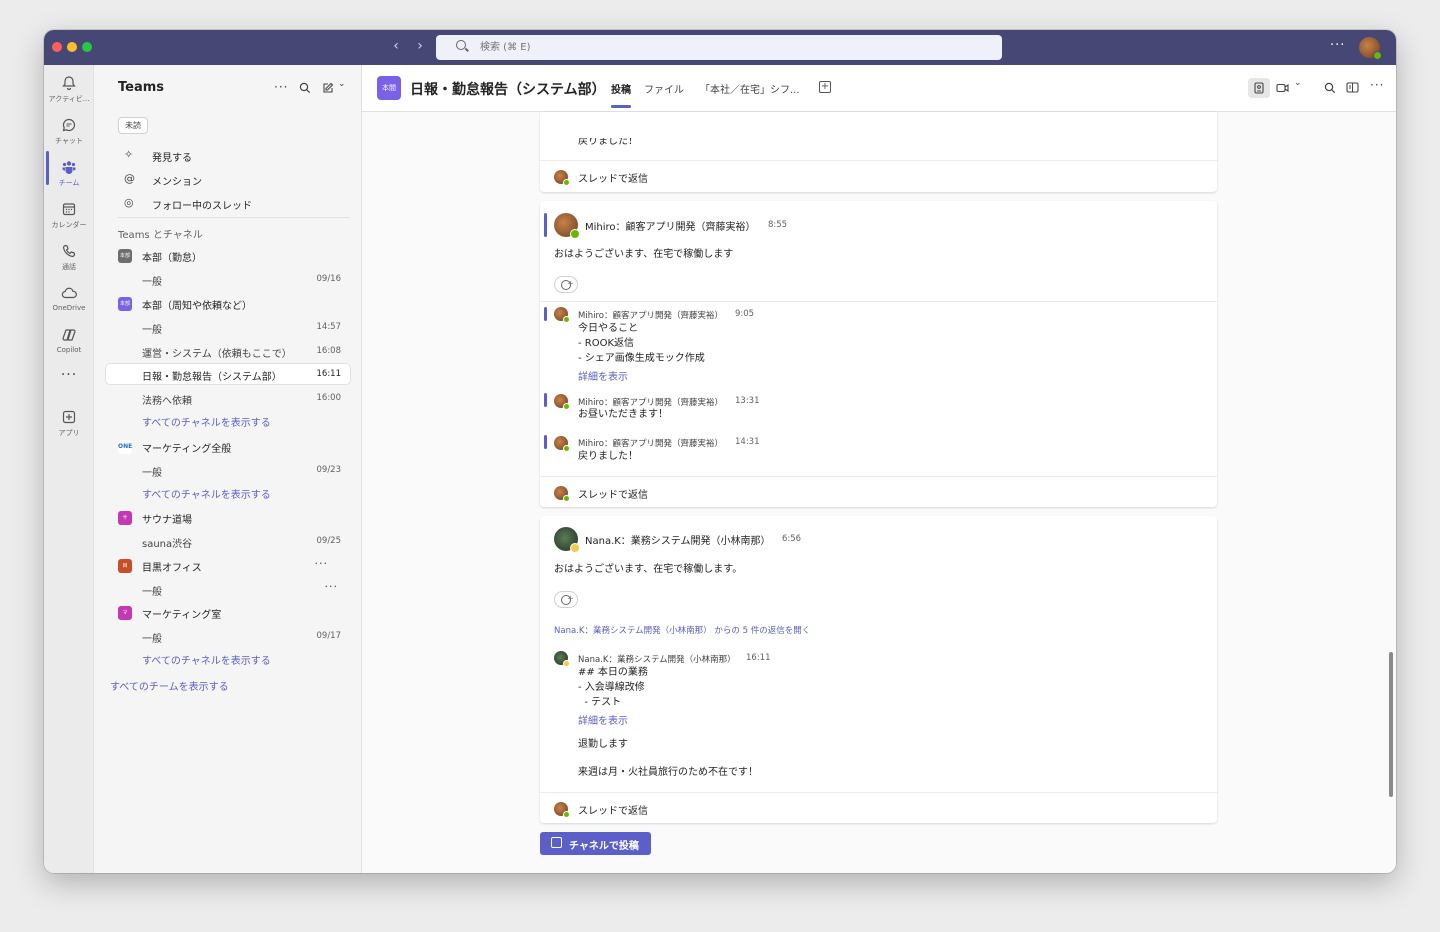  I want to click on channel-item-active: 日報・勤怠報告（システム部） 16:11, so click(228, 374).